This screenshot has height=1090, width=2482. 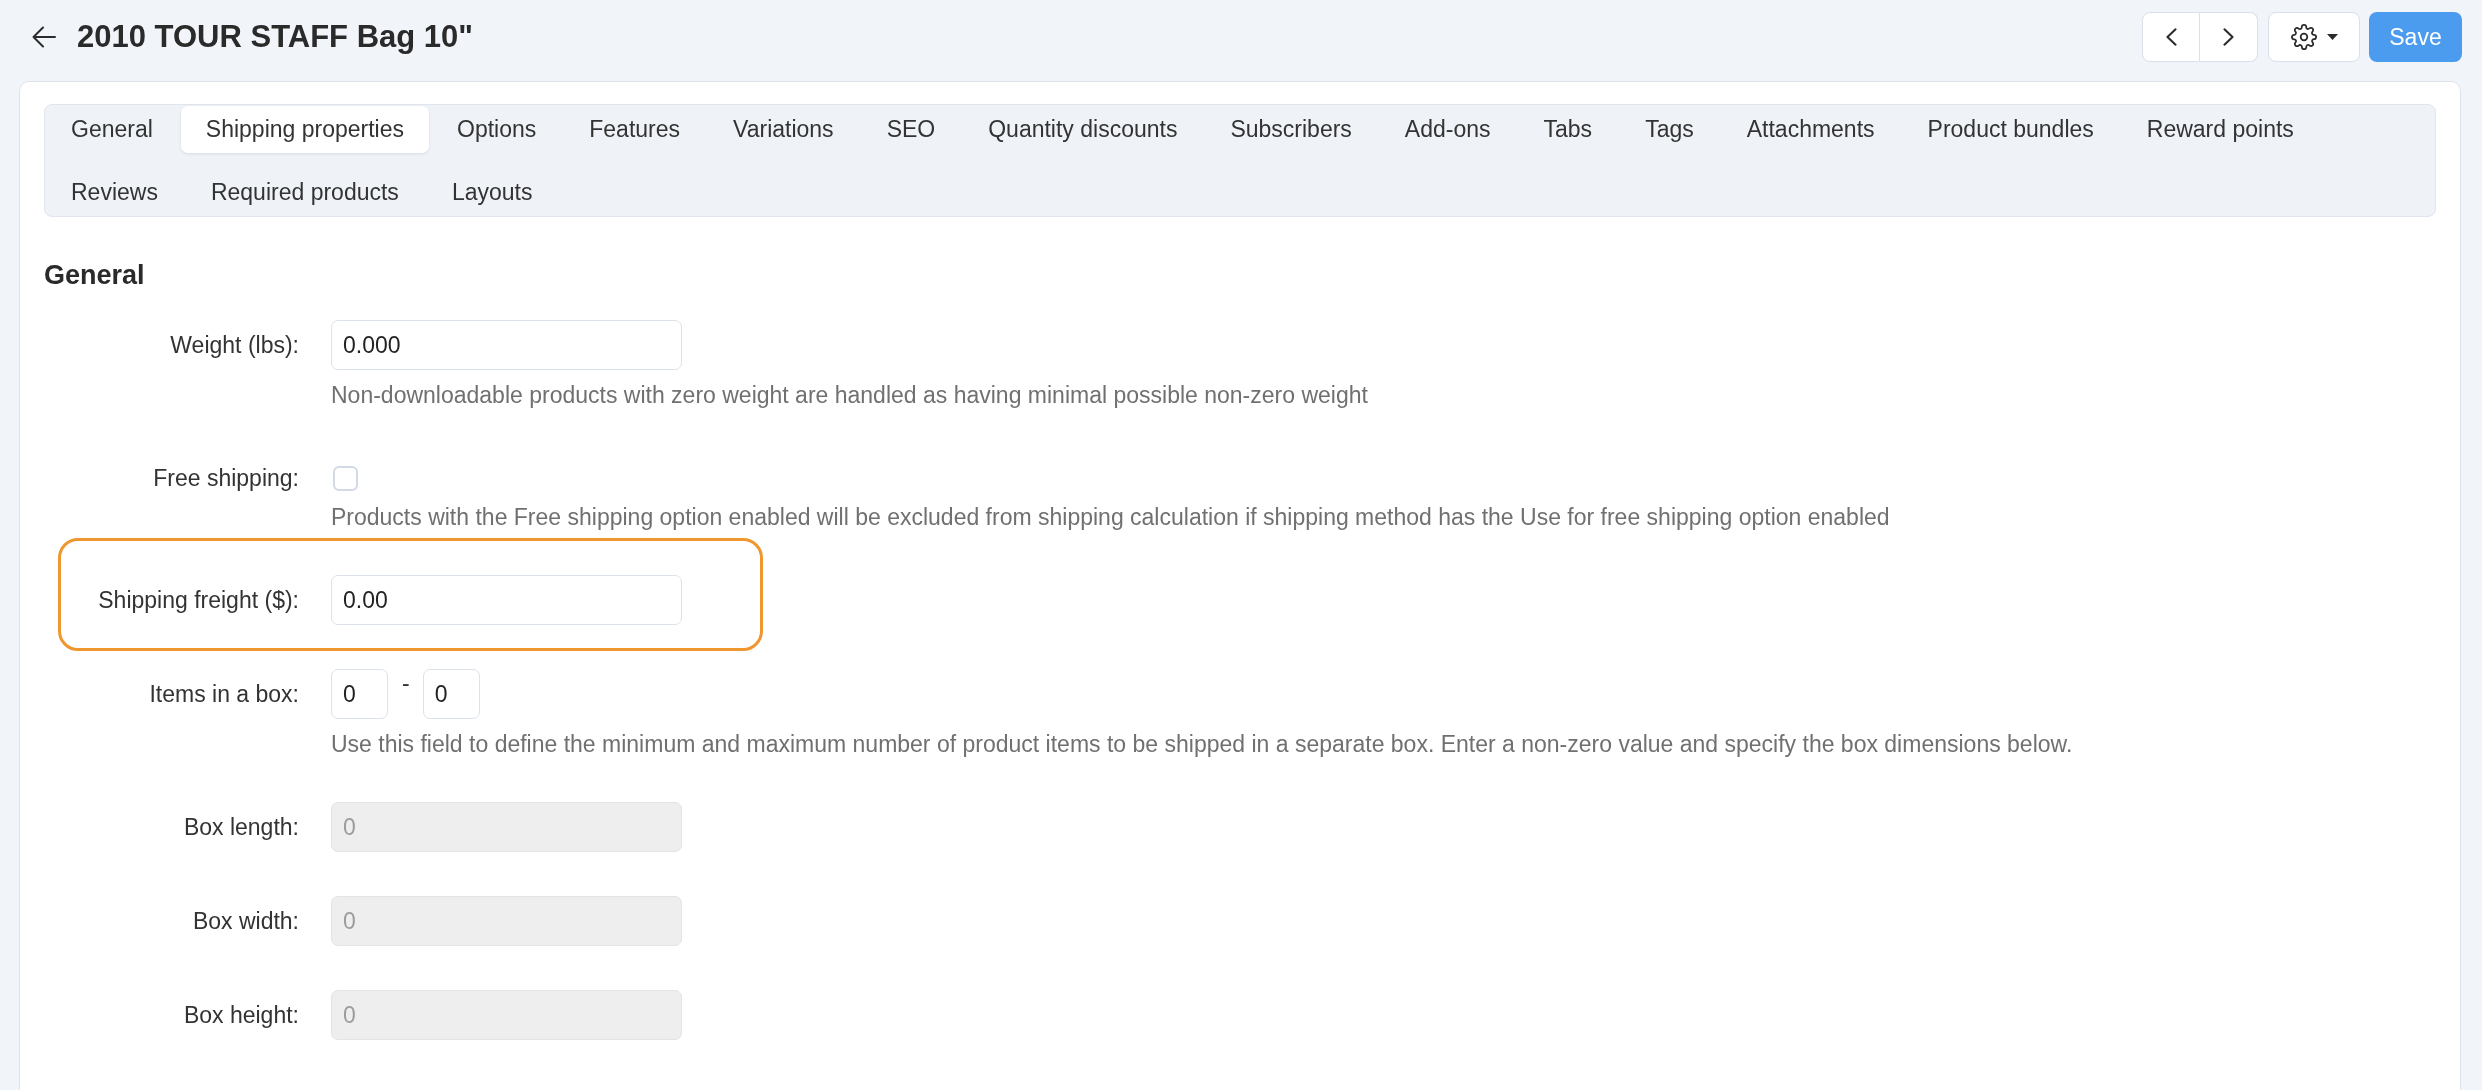 What do you see at coordinates (1810, 129) in the screenshot?
I see `tab: Attachments` at bounding box center [1810, 129].